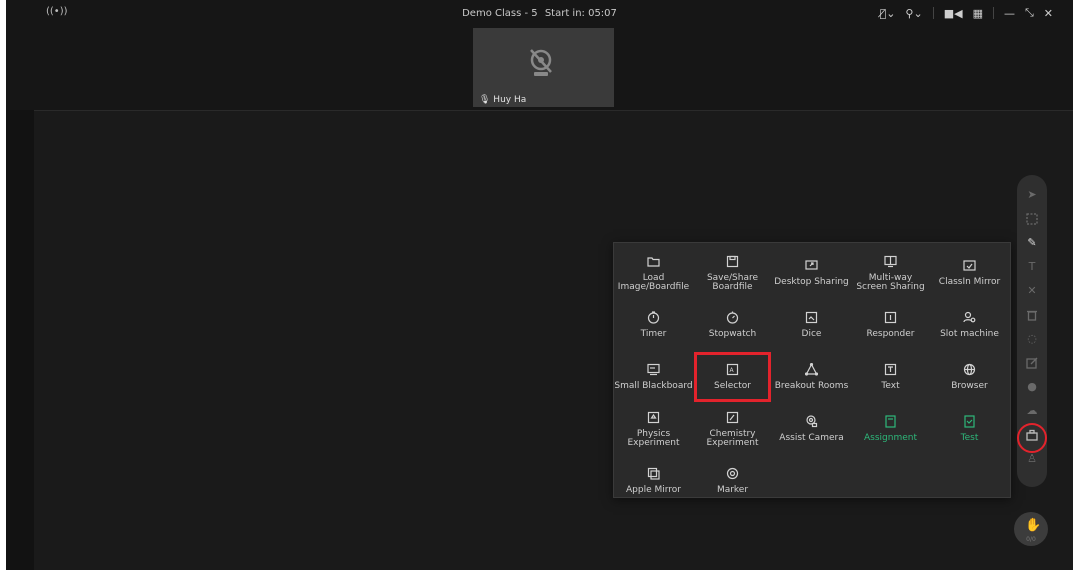 The image size is (1079, 574). I want to click on mic-dropdown-icon: 🎙̸⌄, so click(888, 13).